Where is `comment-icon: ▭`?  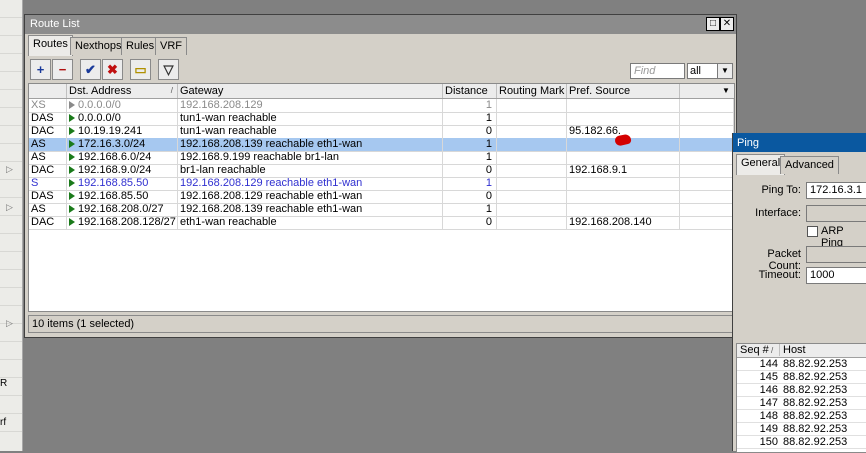 comment-icon: ▭ is located at coordinates (140, 69).